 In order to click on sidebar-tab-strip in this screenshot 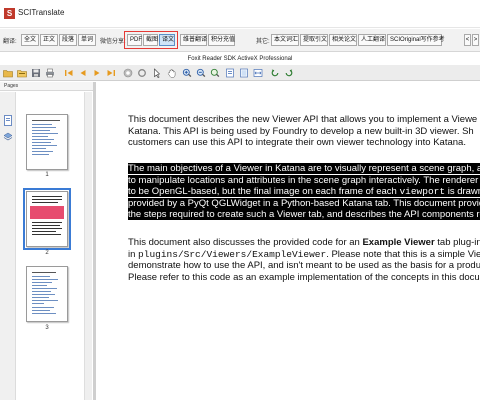, I will do `click(8, 246)`.